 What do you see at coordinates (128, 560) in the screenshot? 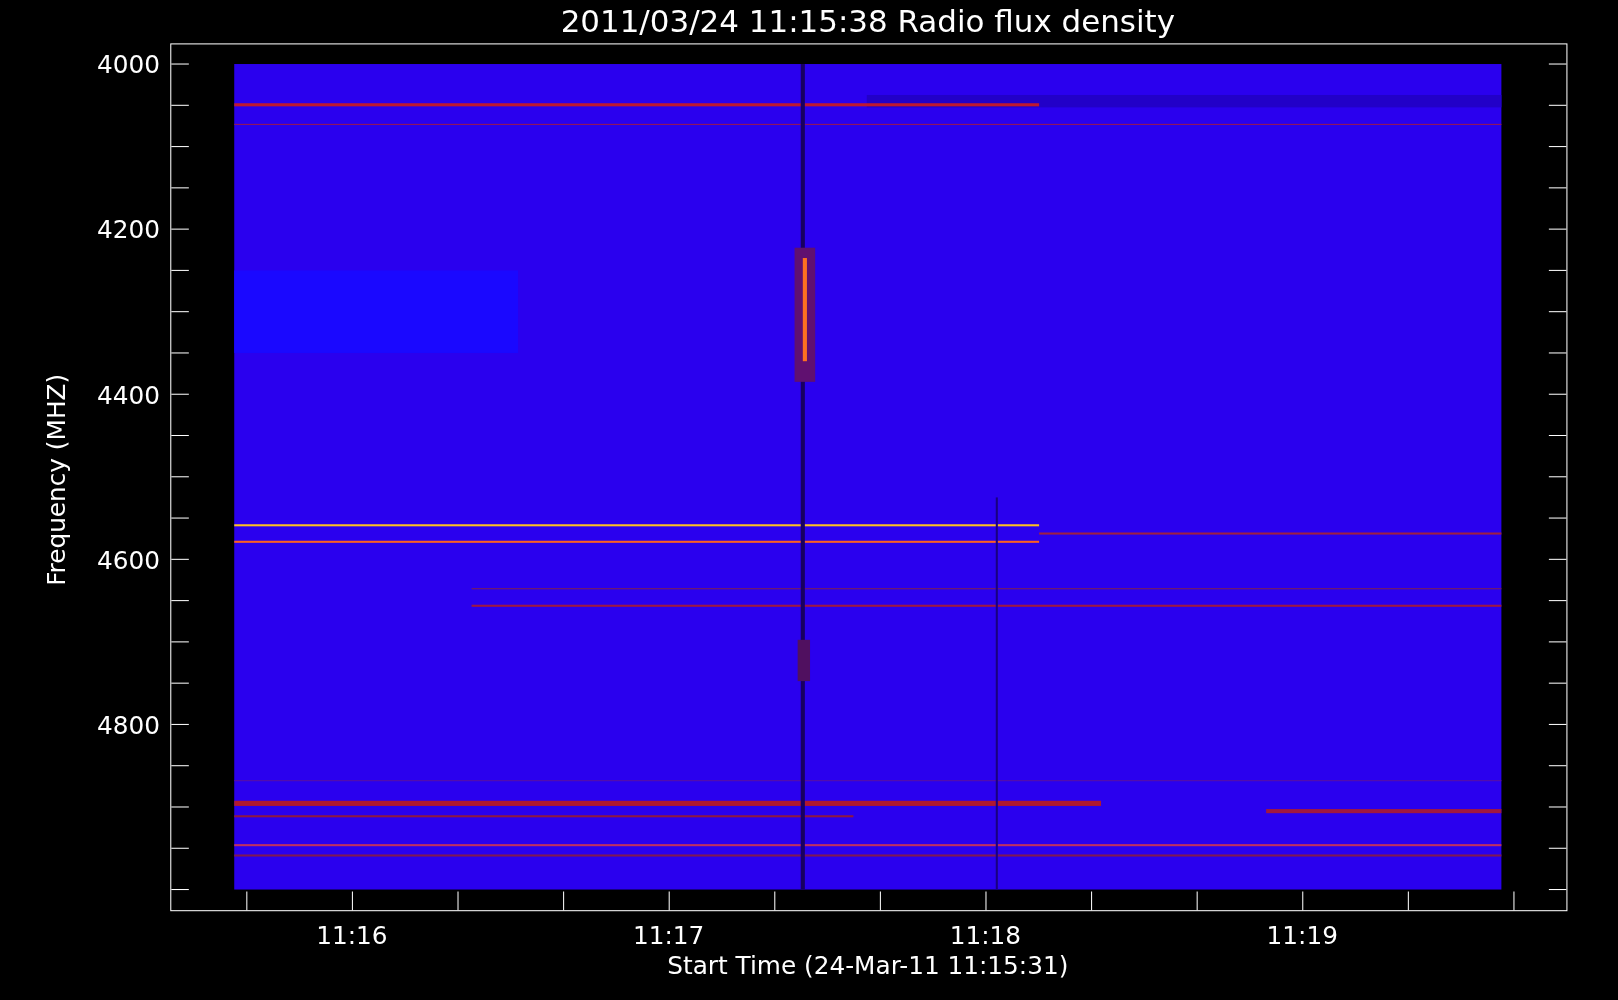
I see `tick-label: 4600` at bounding box center [128, 560].